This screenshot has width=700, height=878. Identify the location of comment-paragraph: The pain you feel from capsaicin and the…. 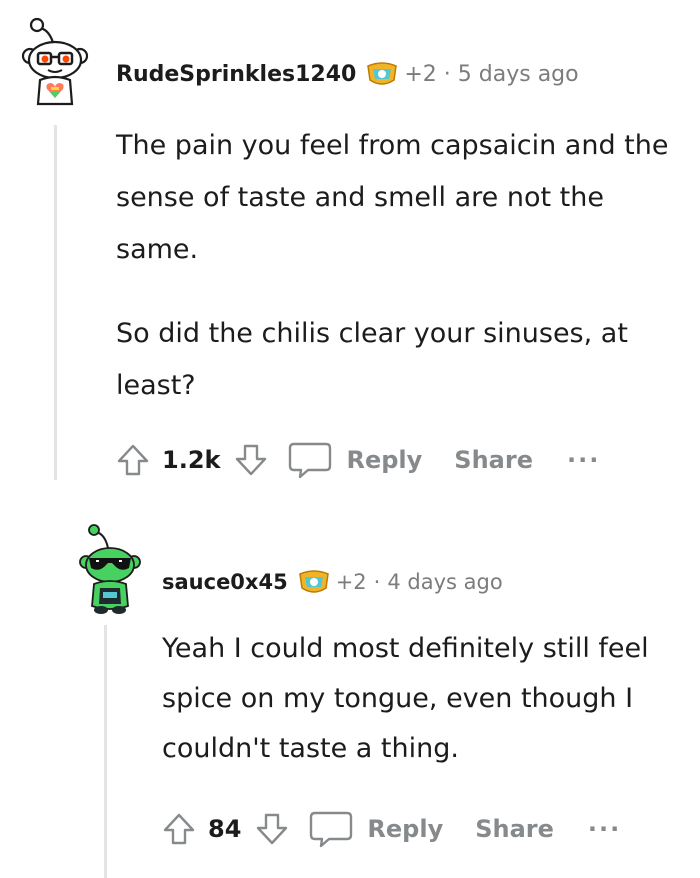
(392, 197).